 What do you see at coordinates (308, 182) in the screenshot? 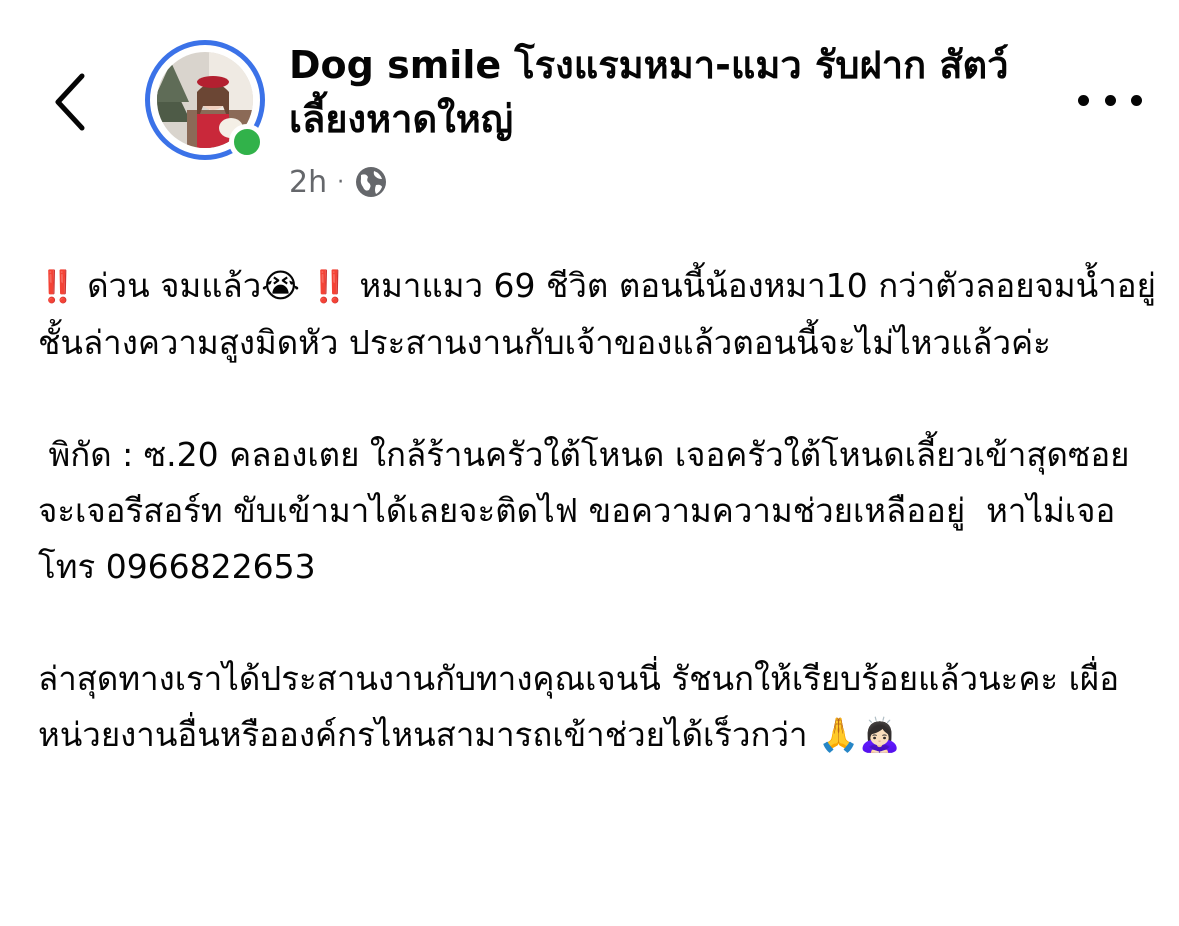
I see `post-timestamp: 2h` at bounding box center [308, 182].